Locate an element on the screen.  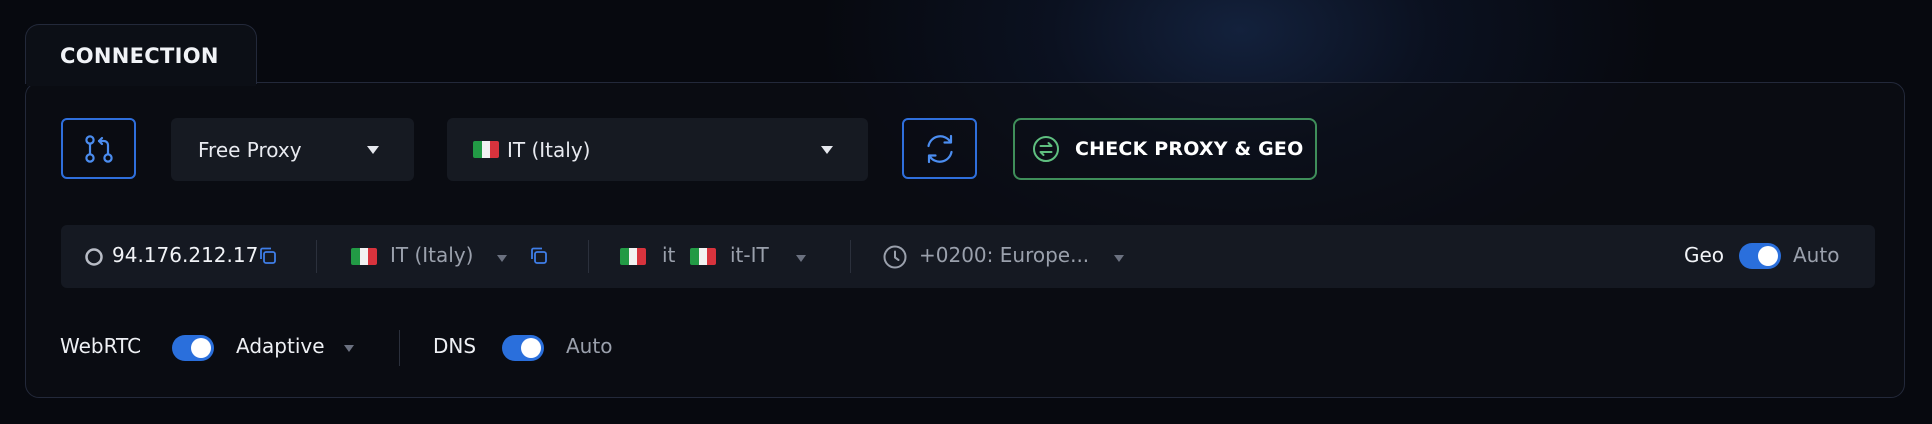
geo-country-value: IT (Italy) is located at coordinates (432, 255).